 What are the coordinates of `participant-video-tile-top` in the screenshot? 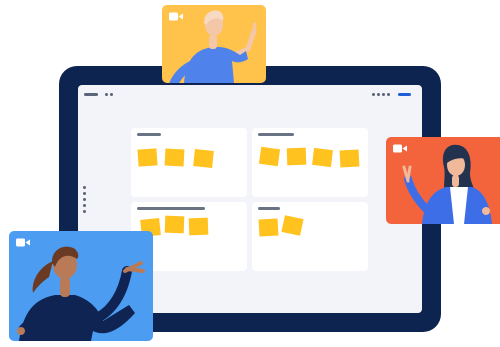 It's located at (214, 44).